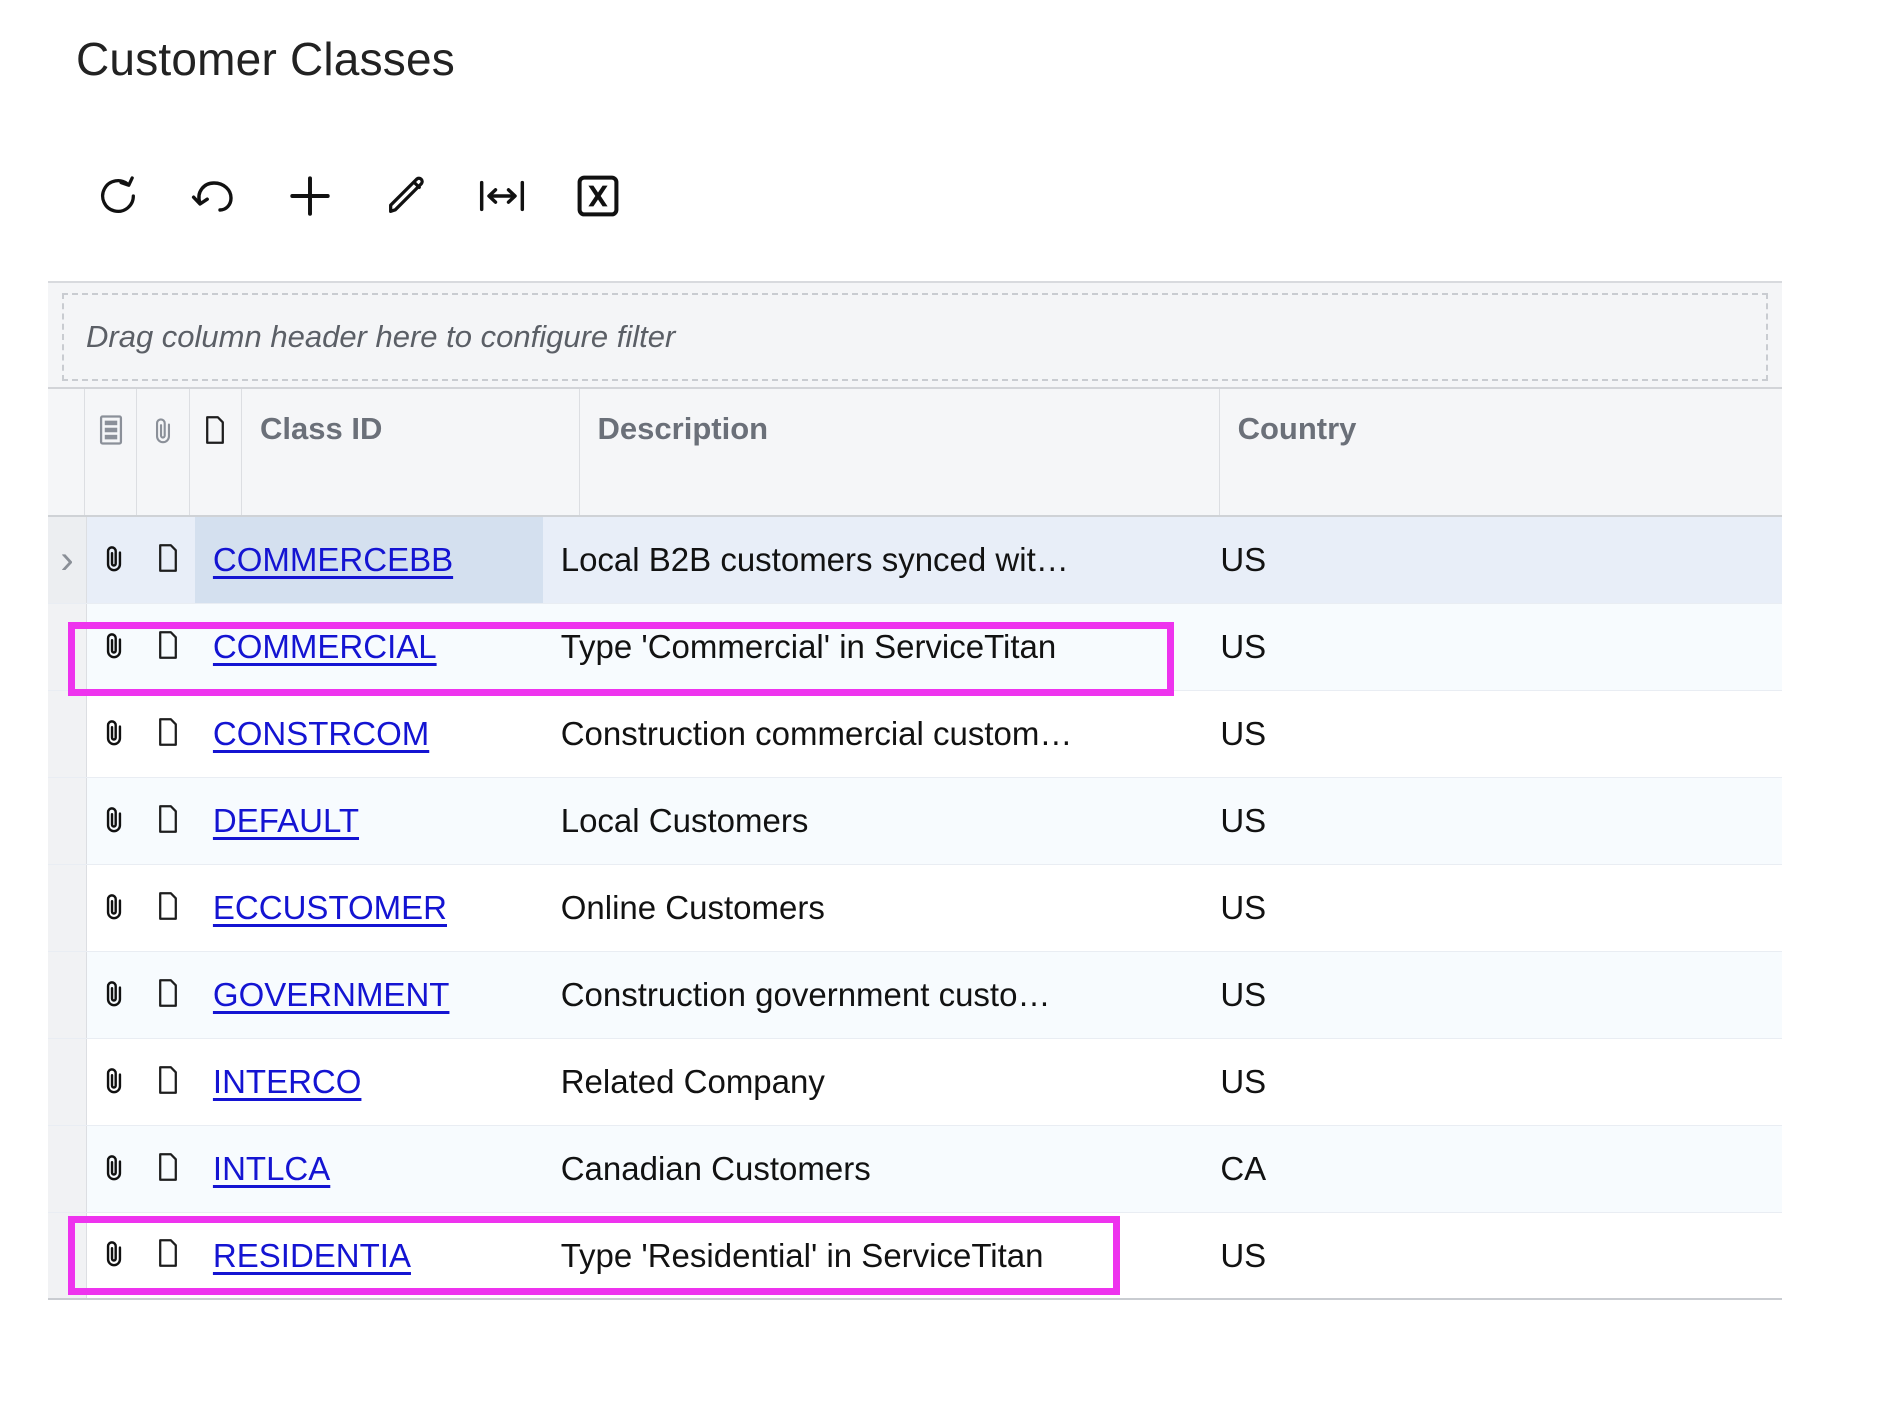 The image size is (1902, 1408). I want to click on class-id-link: DEFAULT, so click(277, 821).